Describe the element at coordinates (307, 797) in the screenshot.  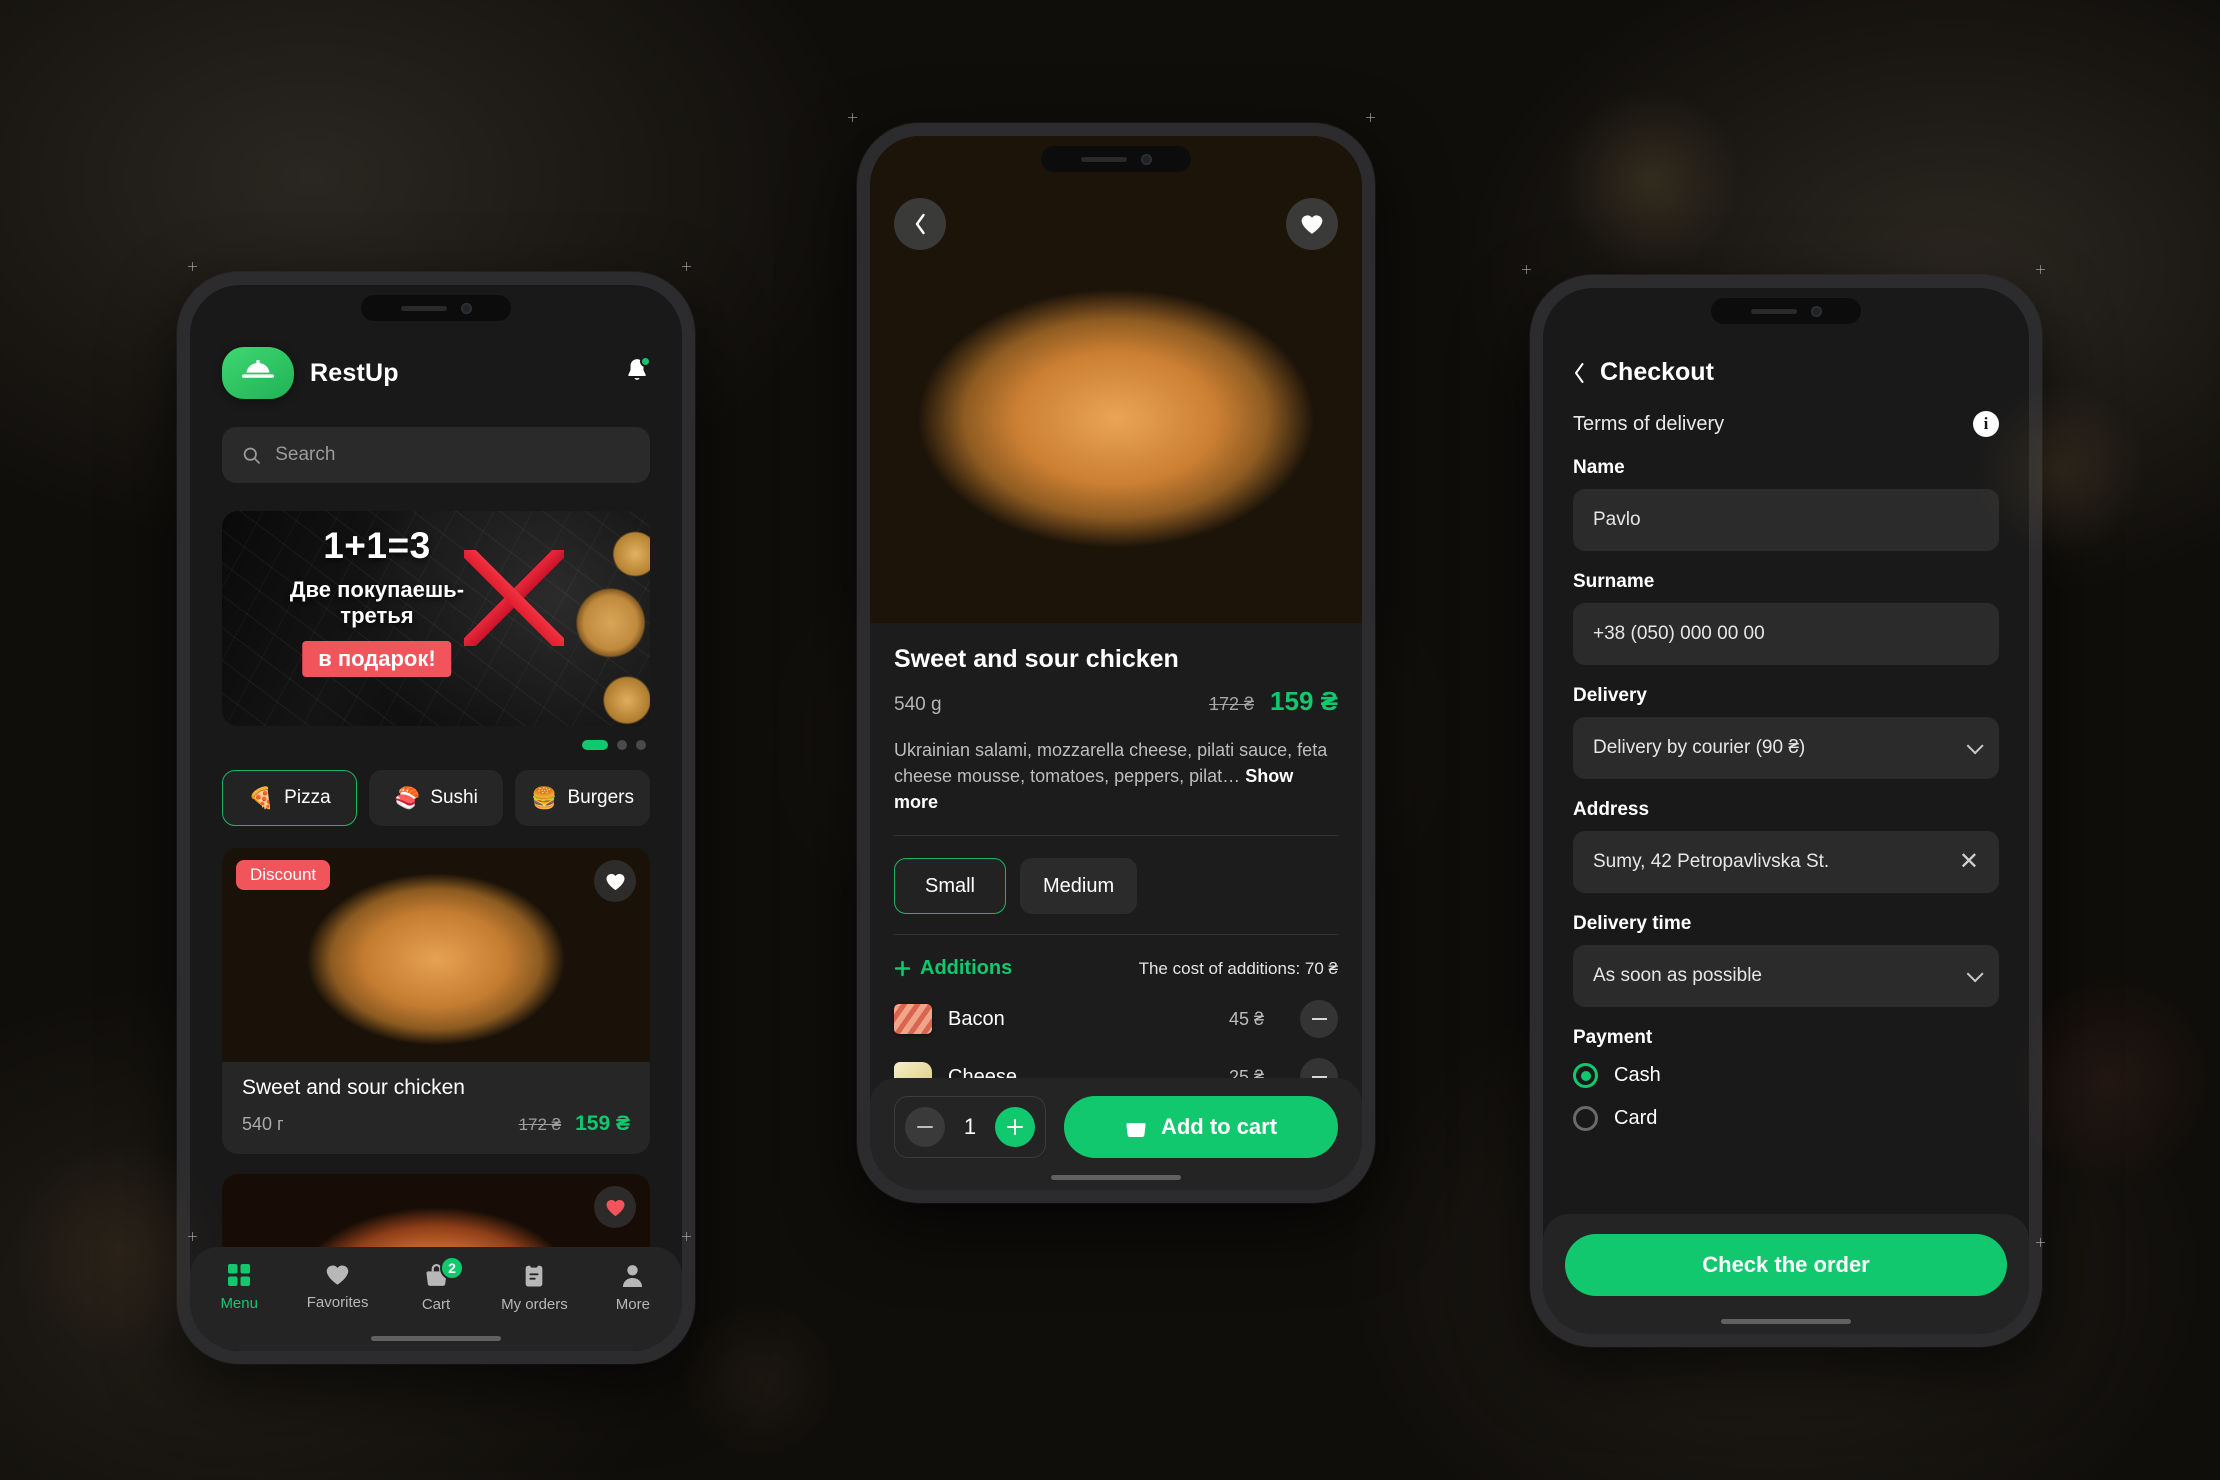
I see `category-label: Pizza` at that location.